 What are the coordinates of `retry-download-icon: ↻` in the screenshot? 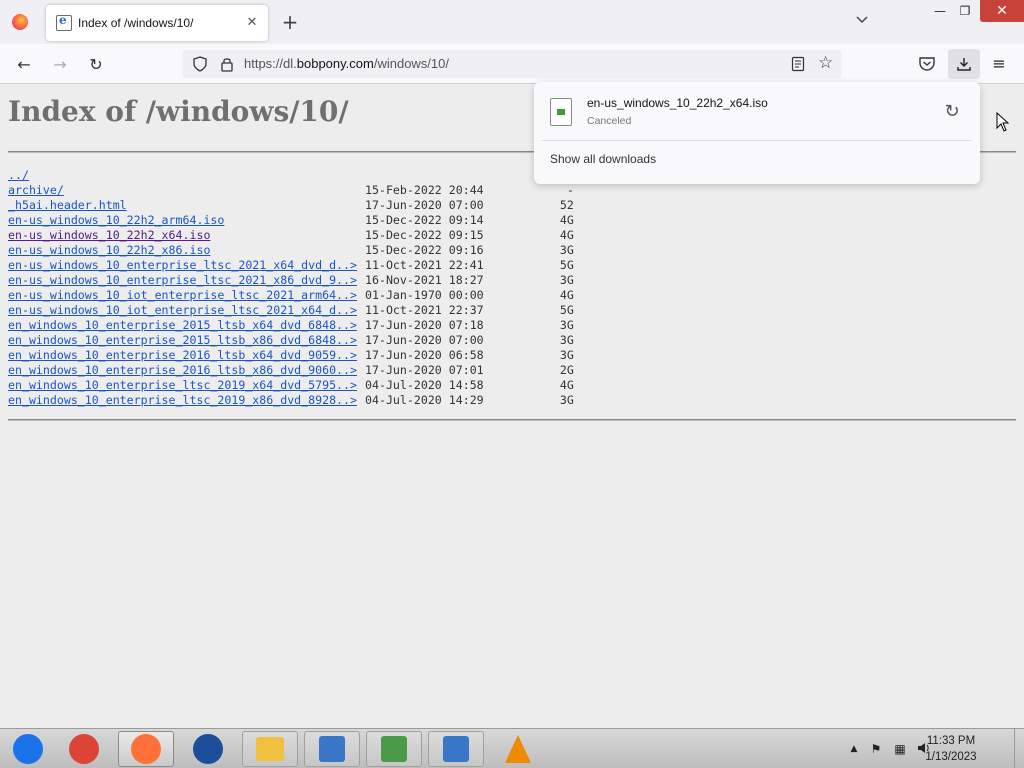 It's located at (952, 112).